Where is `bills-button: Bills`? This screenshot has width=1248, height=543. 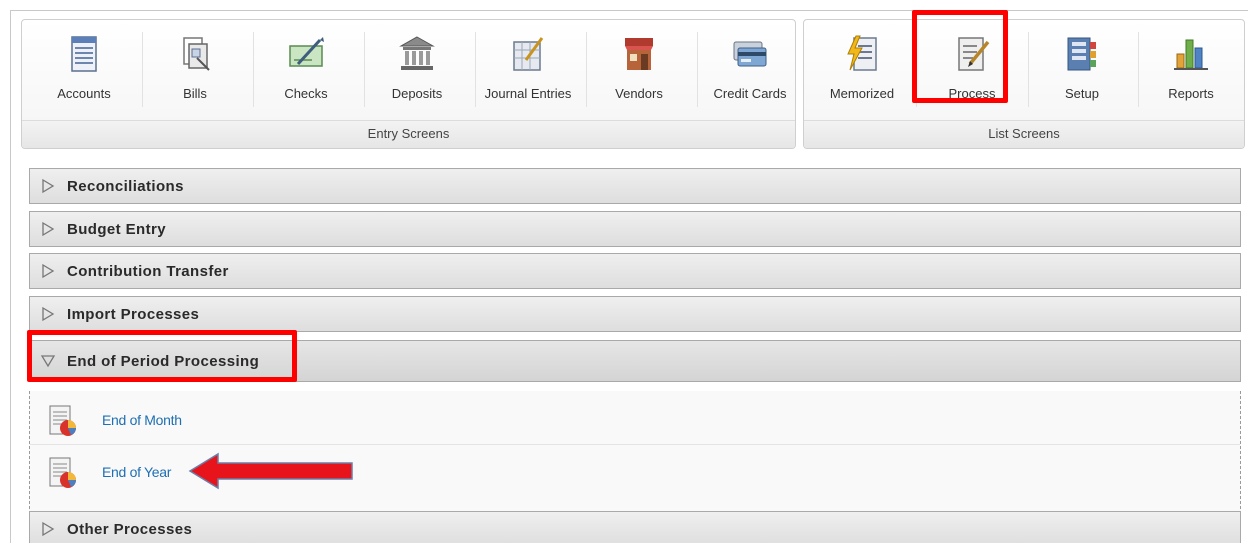 bills-button: Bills is located at coordinates (195, 73).